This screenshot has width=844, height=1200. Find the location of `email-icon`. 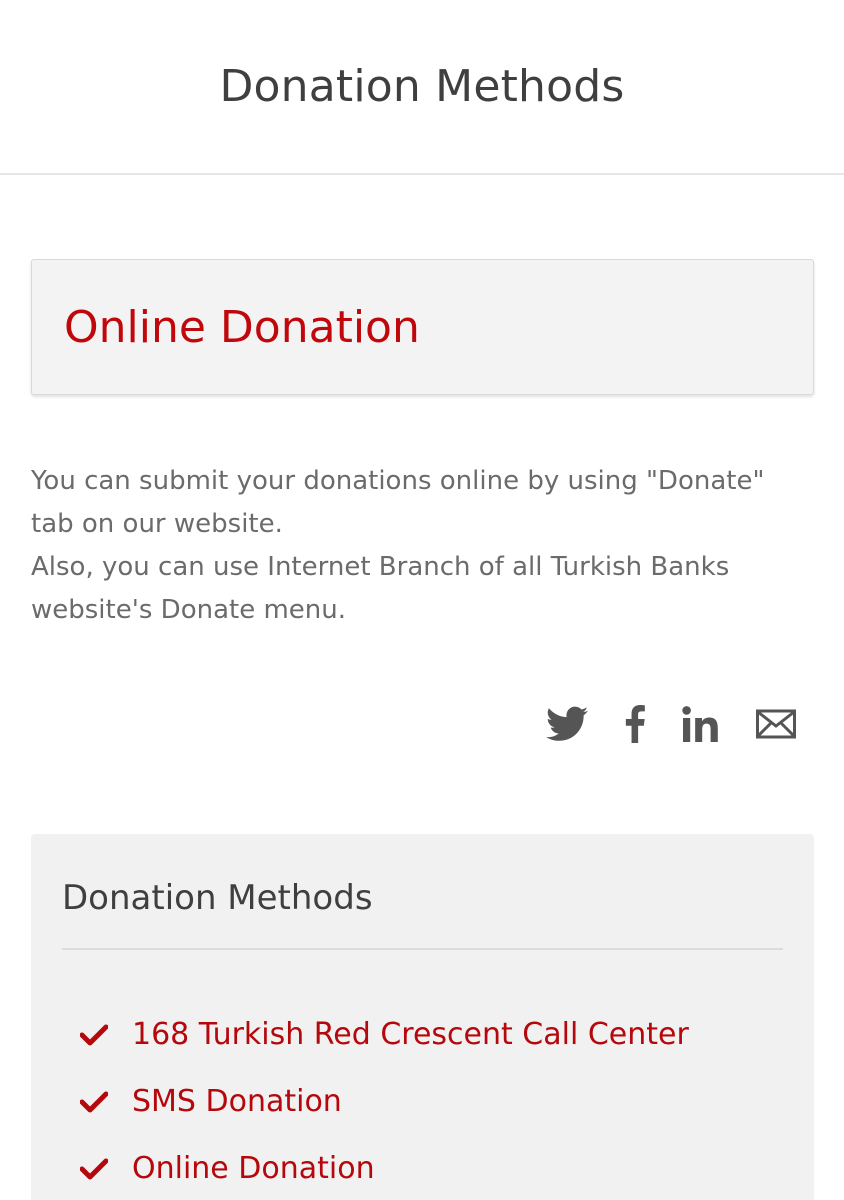

email-icon is located at coordinates (776, 724).